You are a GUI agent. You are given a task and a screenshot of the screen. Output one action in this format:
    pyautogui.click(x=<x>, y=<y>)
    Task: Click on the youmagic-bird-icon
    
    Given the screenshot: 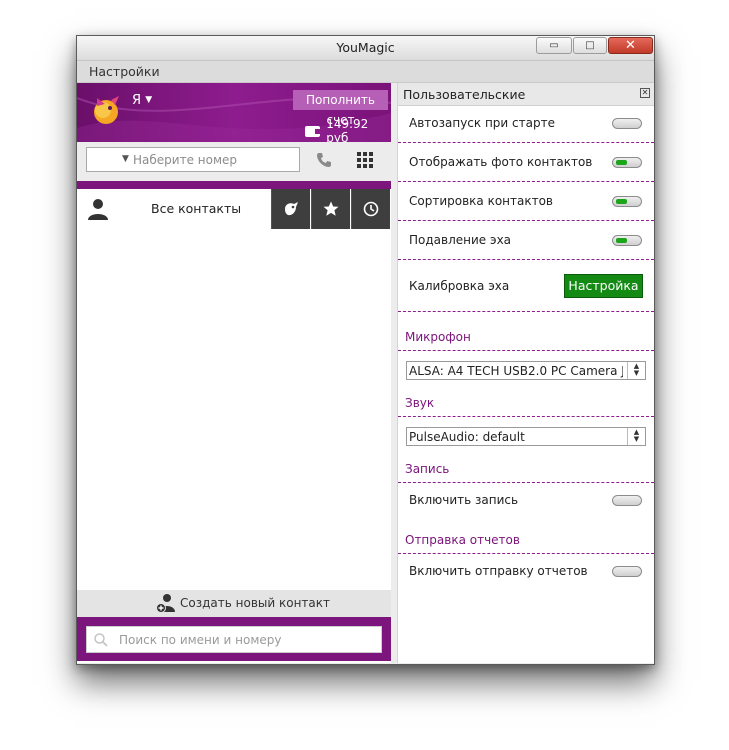 What is the action you would take?
    pyautogui.click(x=291, y=209)
    